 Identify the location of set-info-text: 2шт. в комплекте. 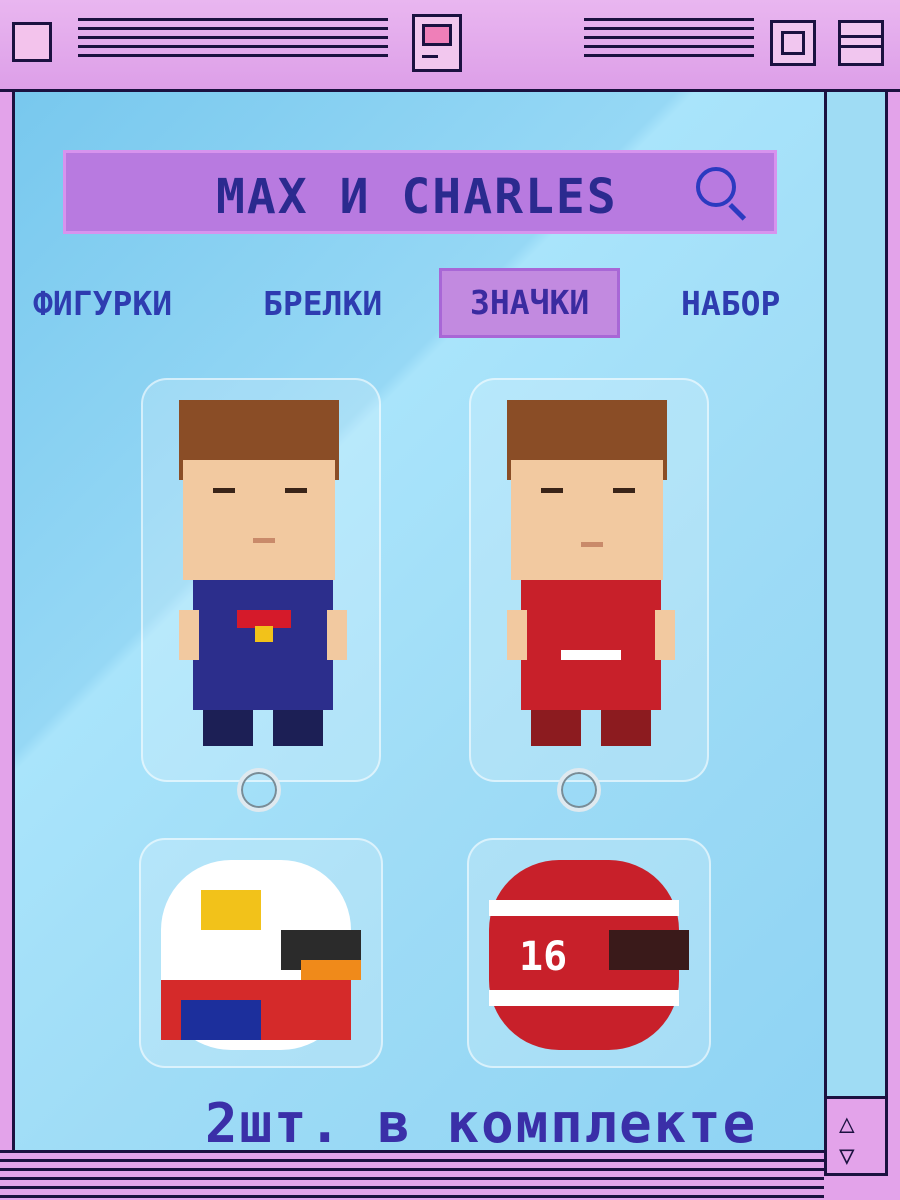
(481, 1123).